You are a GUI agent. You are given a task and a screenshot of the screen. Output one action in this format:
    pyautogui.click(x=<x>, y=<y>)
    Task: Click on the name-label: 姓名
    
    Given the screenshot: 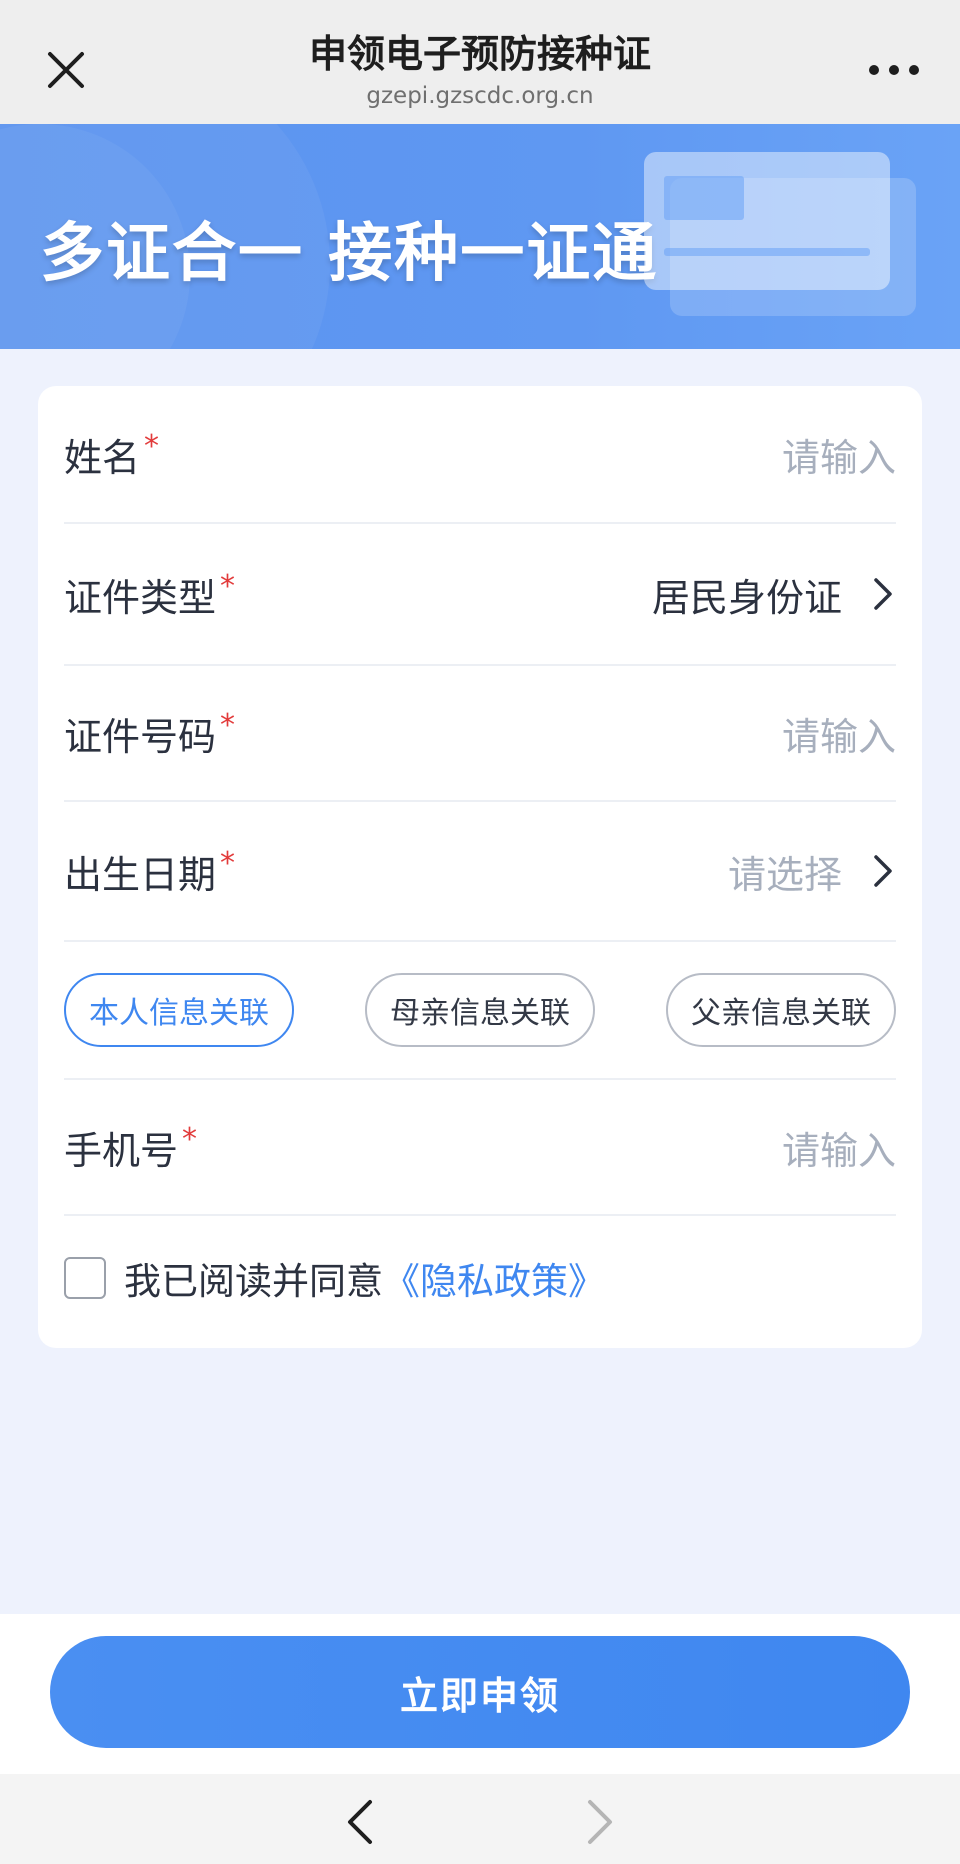 What is the action you would take?
    pyautogui.click(x=102, y=457)
    